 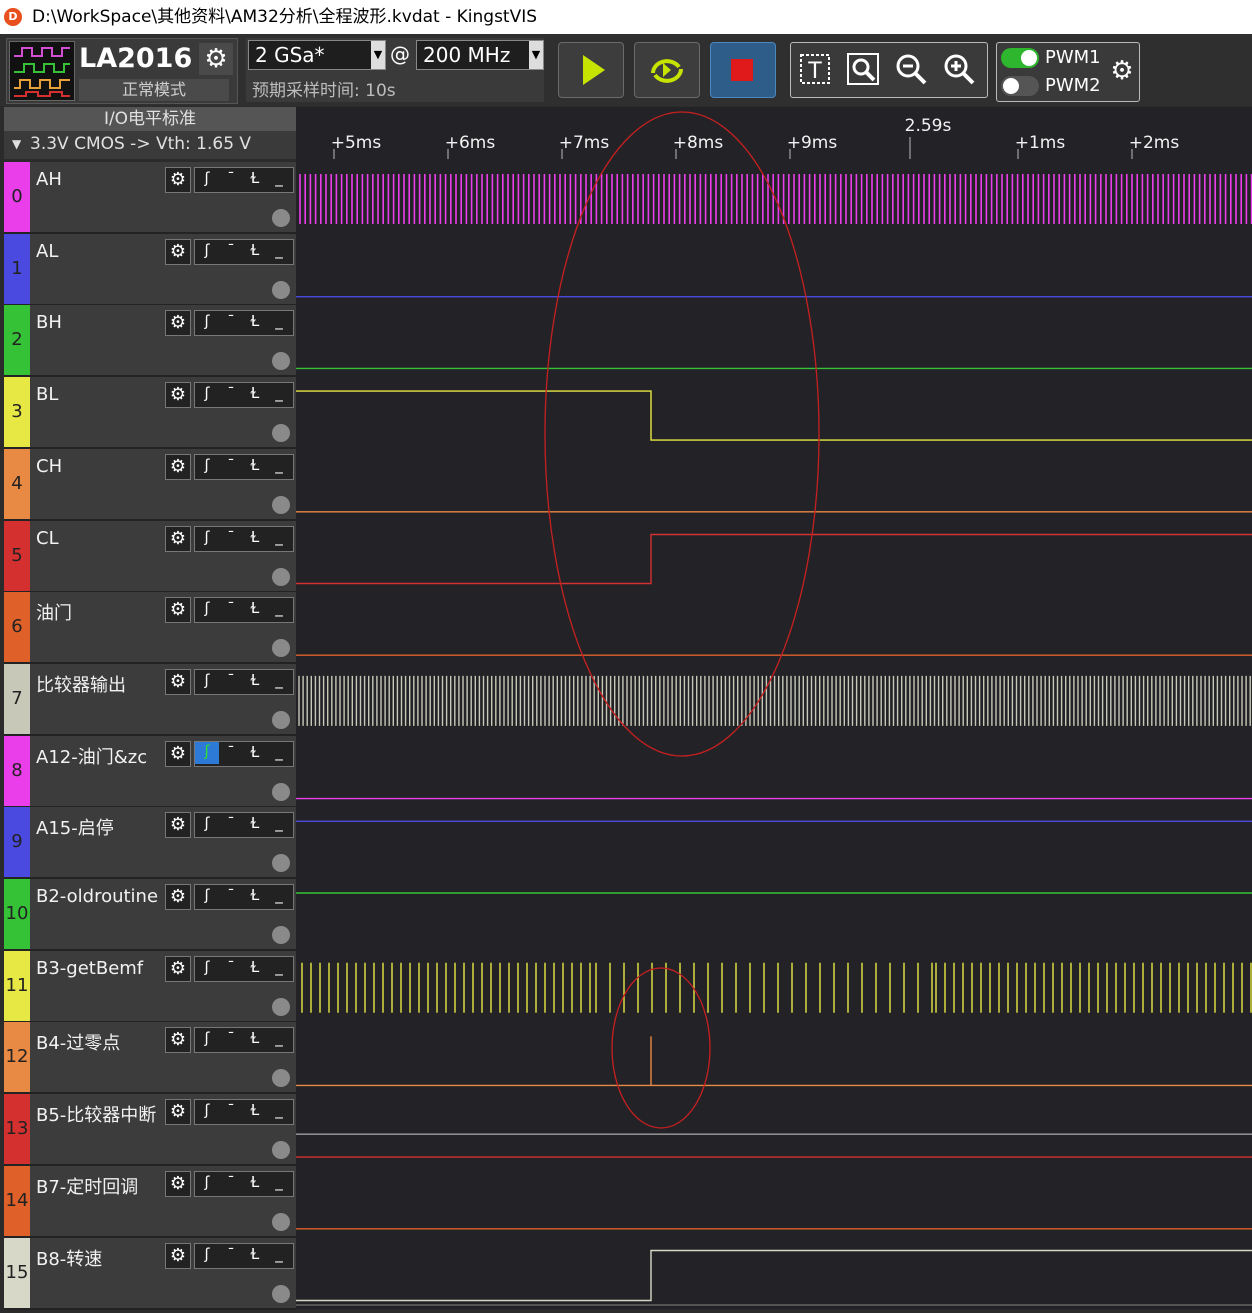 What do you see at coordinates (150, 413) in the screenshot?
I see `channel-row: 3 BL ⚙ ʃ ¯ Ɫ _` at bounding box center [150, 413].